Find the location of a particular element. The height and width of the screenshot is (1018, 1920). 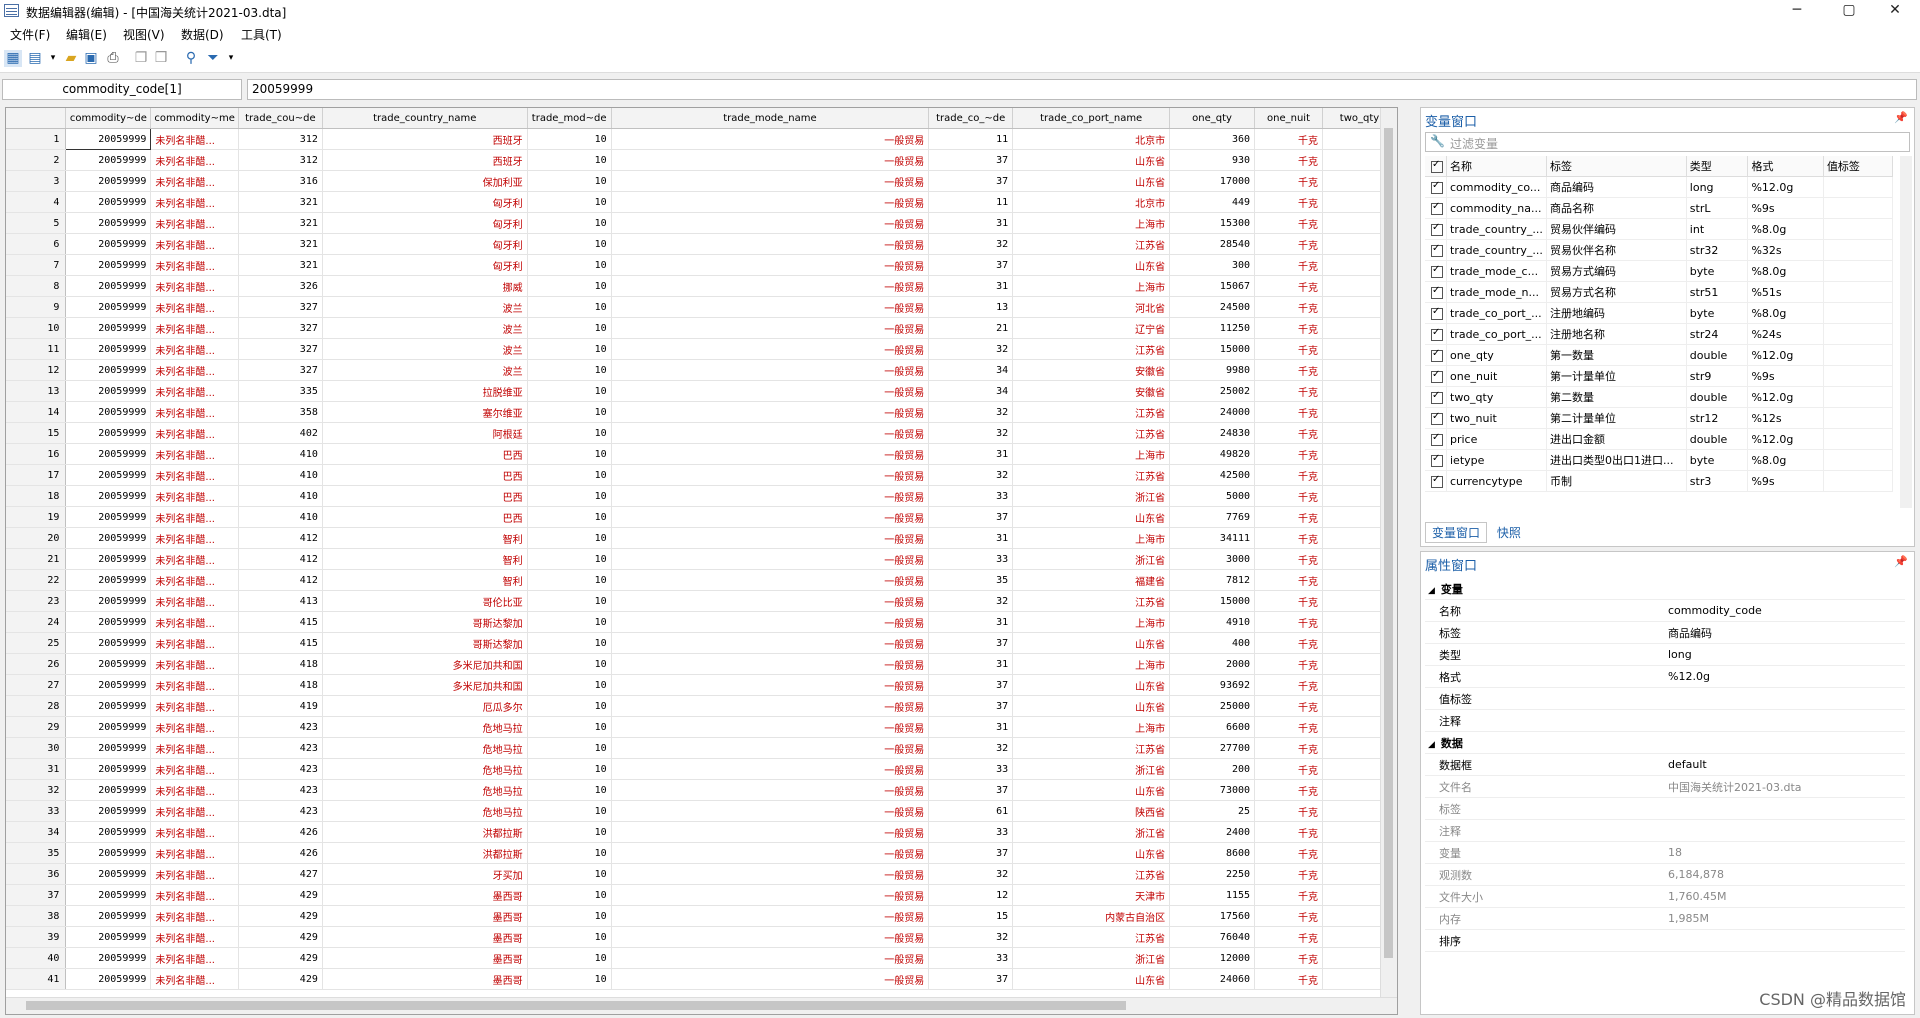

table-cell: 多米尼加共和国 is located at coordinates (425, 685).